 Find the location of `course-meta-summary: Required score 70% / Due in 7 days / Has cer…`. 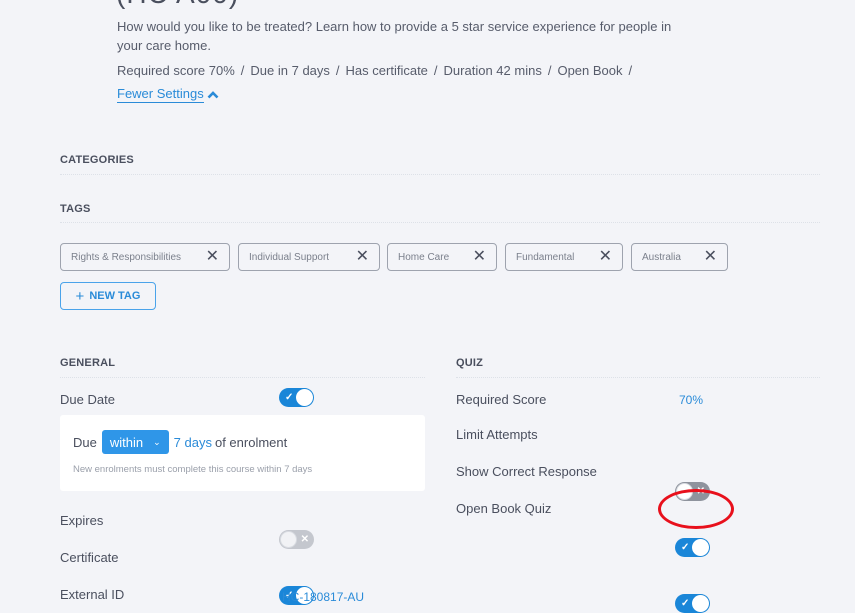

course-meta-summary: Required score 70% / Due in 7 days / Has cer… is located at coordinates (377, 70).